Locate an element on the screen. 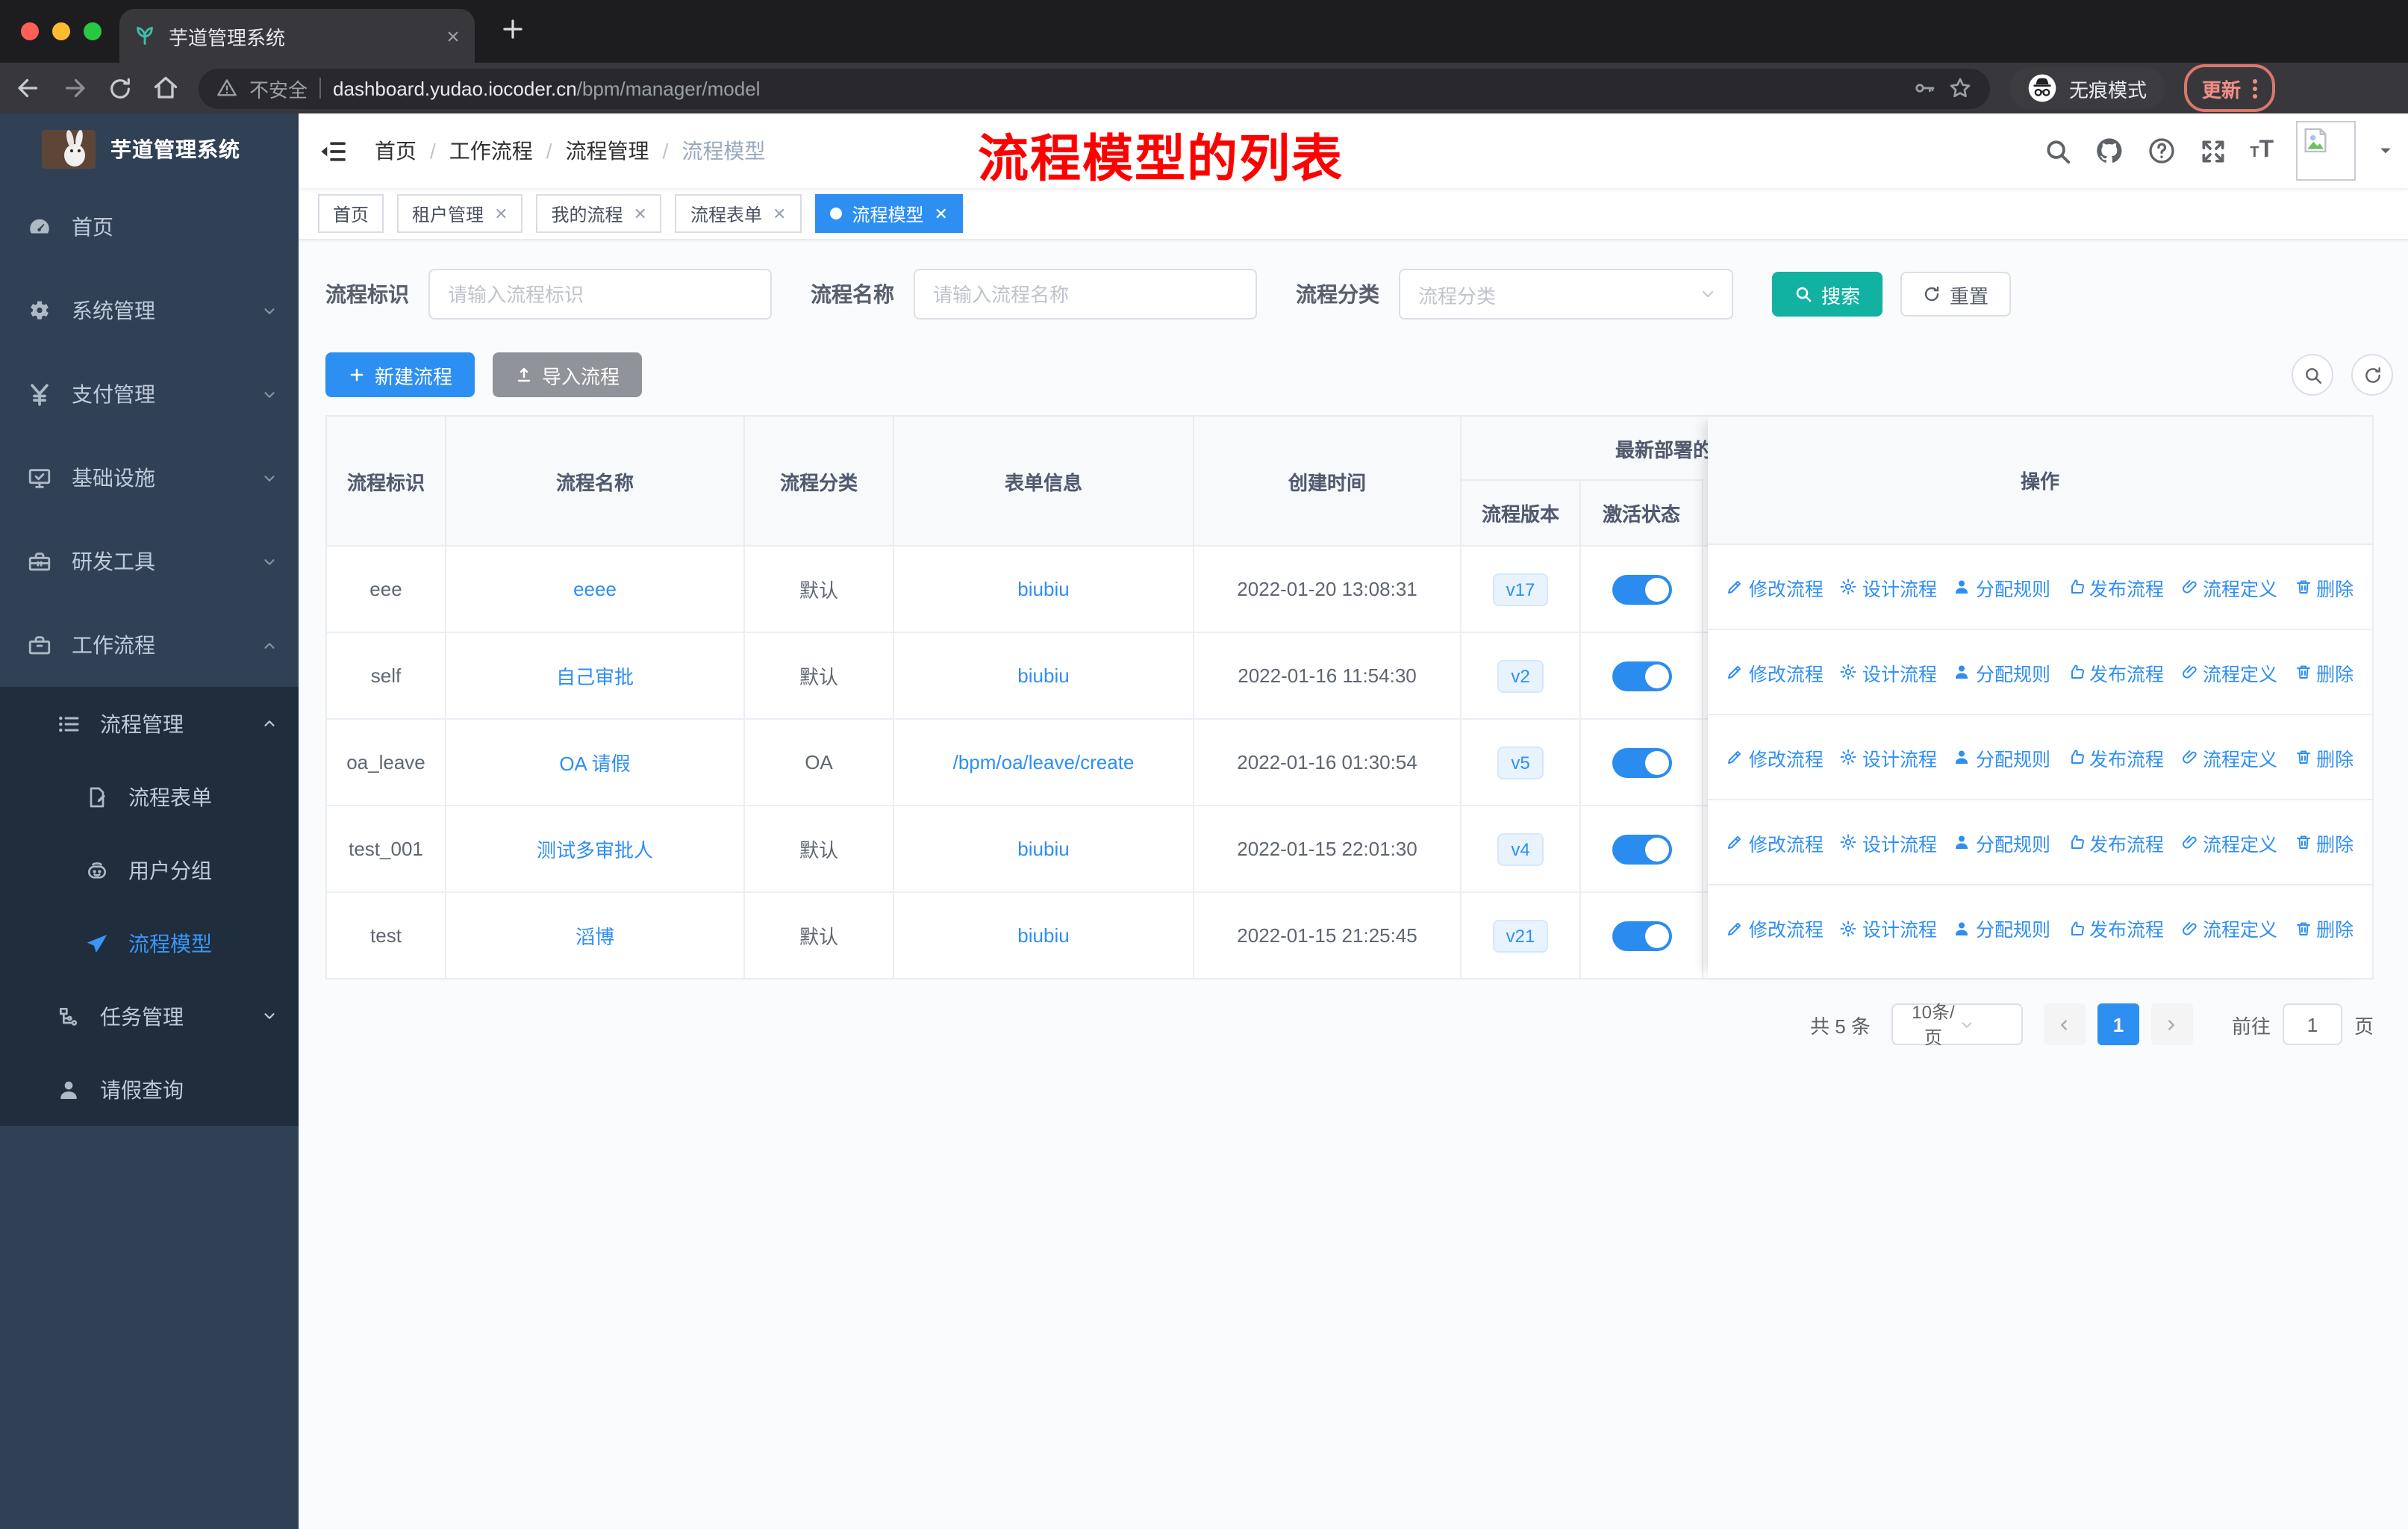 The width and height of the screenshot is (2408, 1529). minimize-window-button is located at coordinates (61, 31).